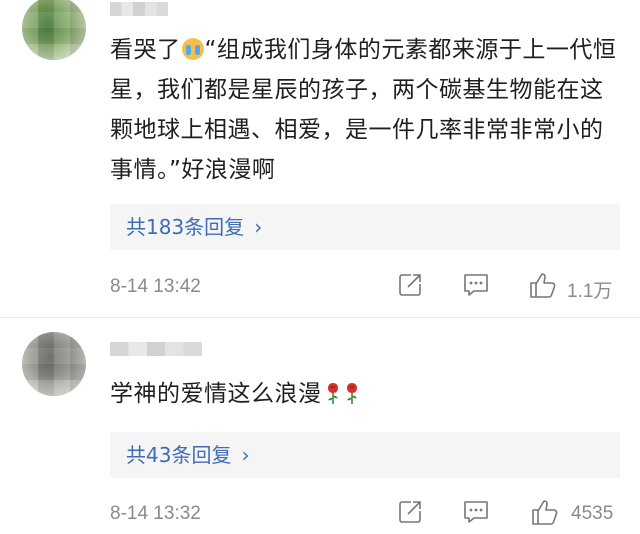 The image size is (640, 534). What do you see at coordinates (155, 286) in the screenshot?
I see `comment-time: 8-14 13:42` at bounding box center [155, 286].